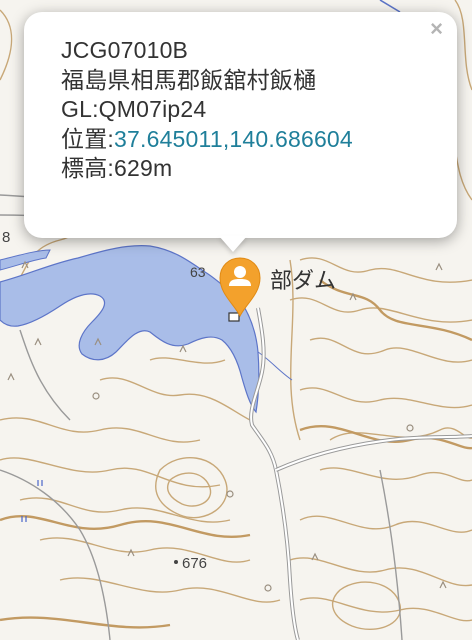 This screenshot has height=640, width=472. Describe the element at coordinates (240, 286) in the screenshot. I see `location-marker` at that location.